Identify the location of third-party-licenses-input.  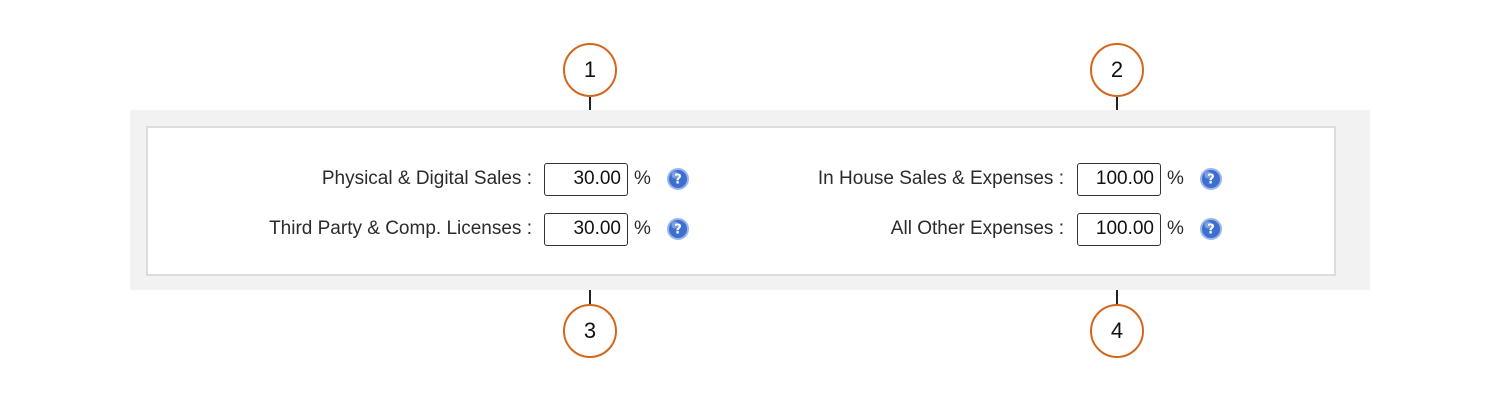
(586, 229).